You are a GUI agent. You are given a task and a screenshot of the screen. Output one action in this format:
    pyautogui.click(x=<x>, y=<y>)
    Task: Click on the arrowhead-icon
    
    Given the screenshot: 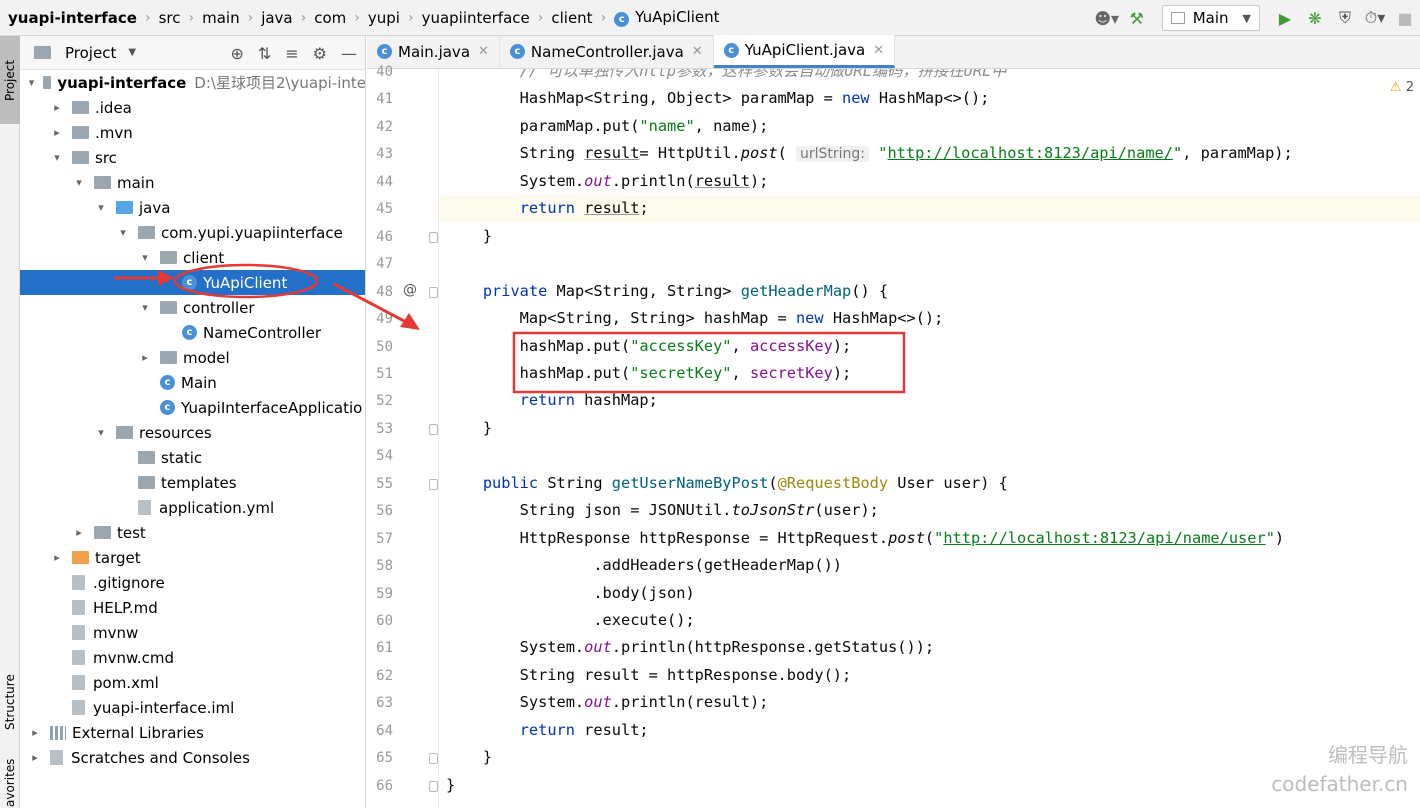 What is the action you would take?
    pyautogui.click(x=166, y=278)
    